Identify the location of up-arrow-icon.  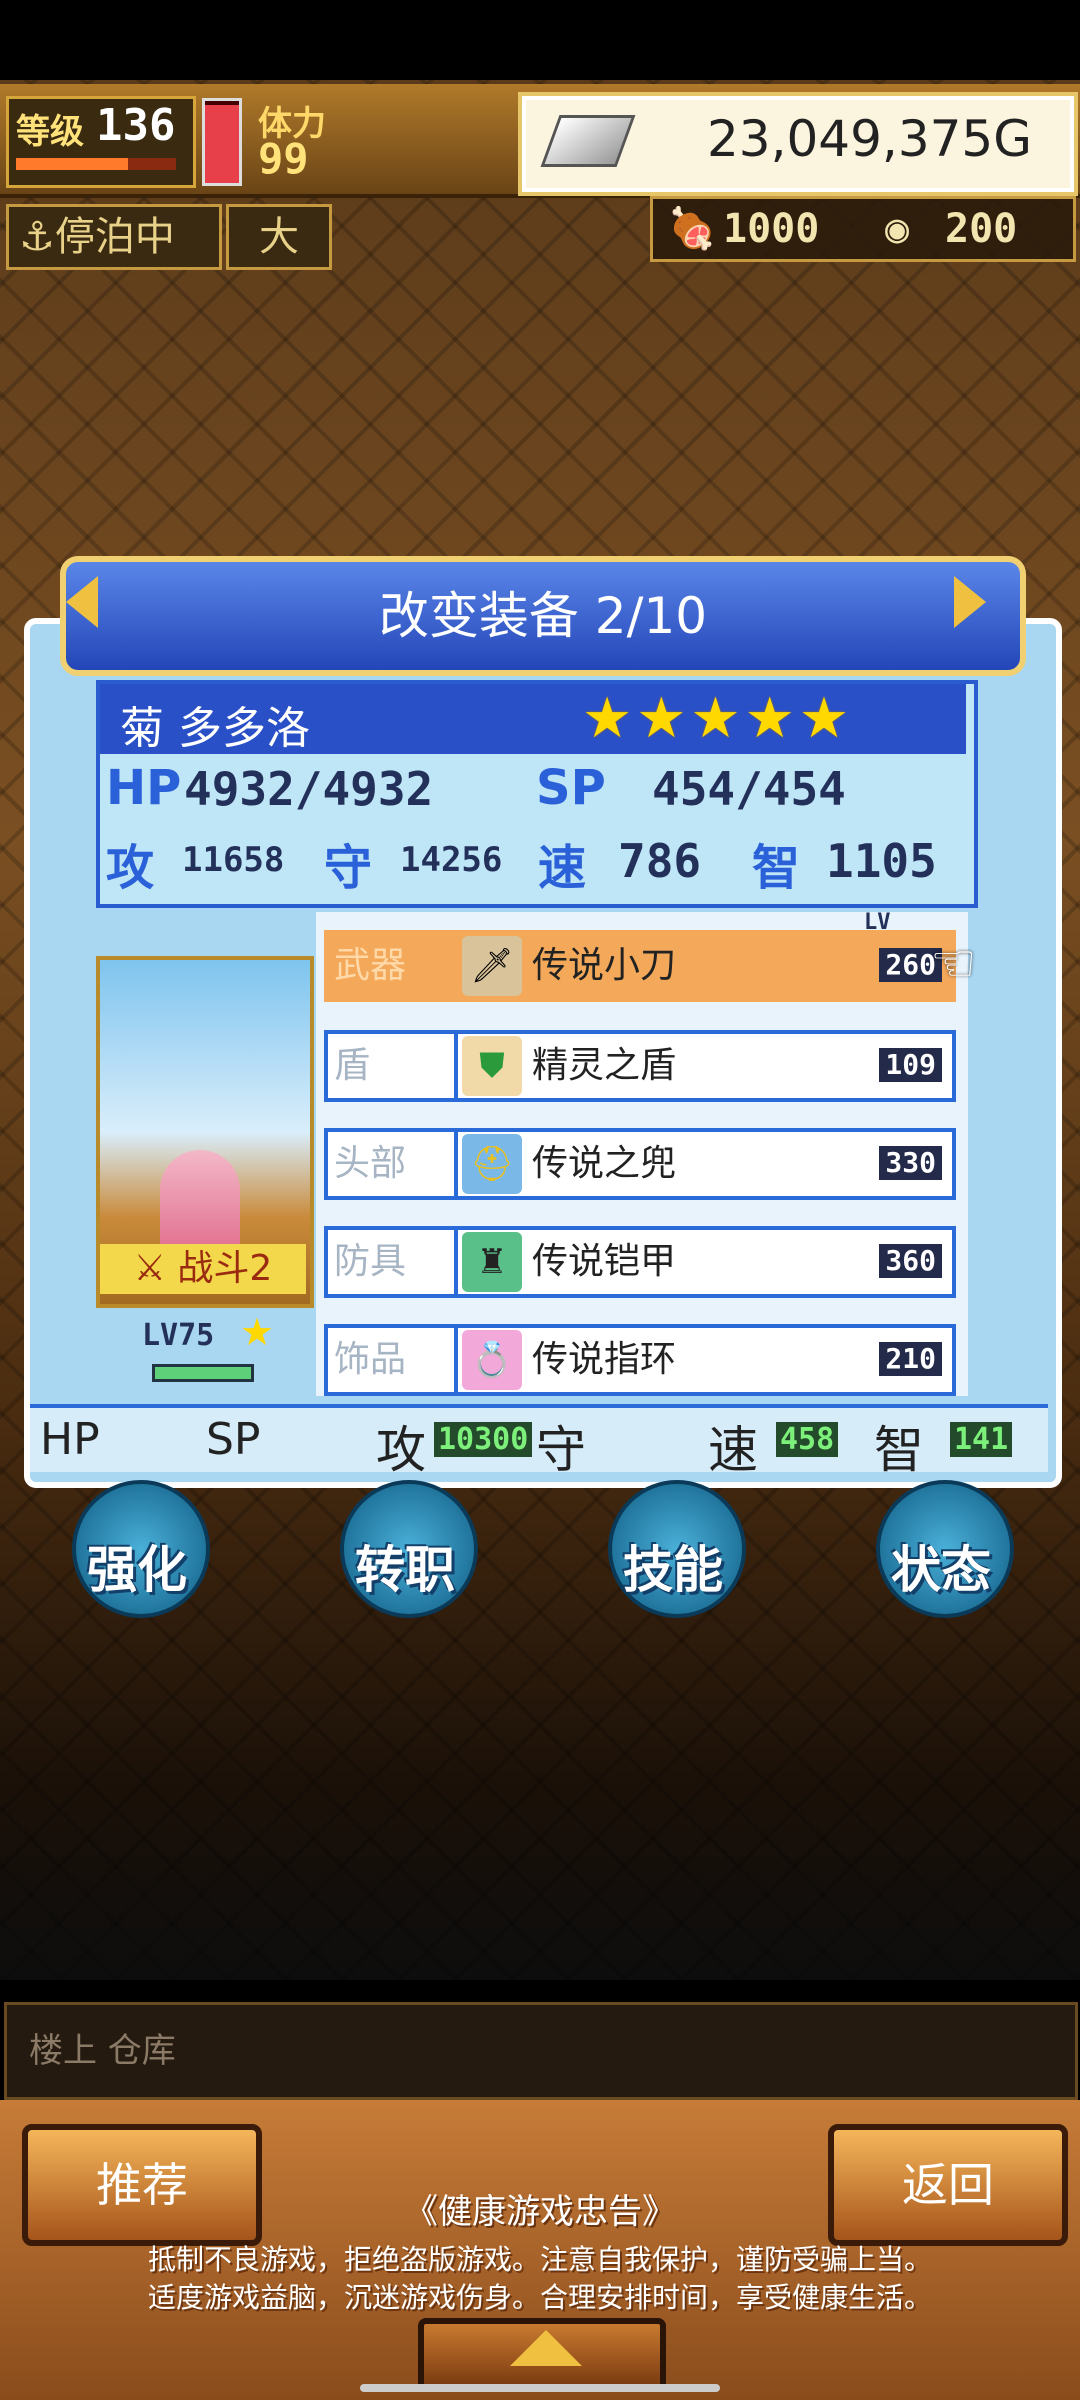
(546, 2348).